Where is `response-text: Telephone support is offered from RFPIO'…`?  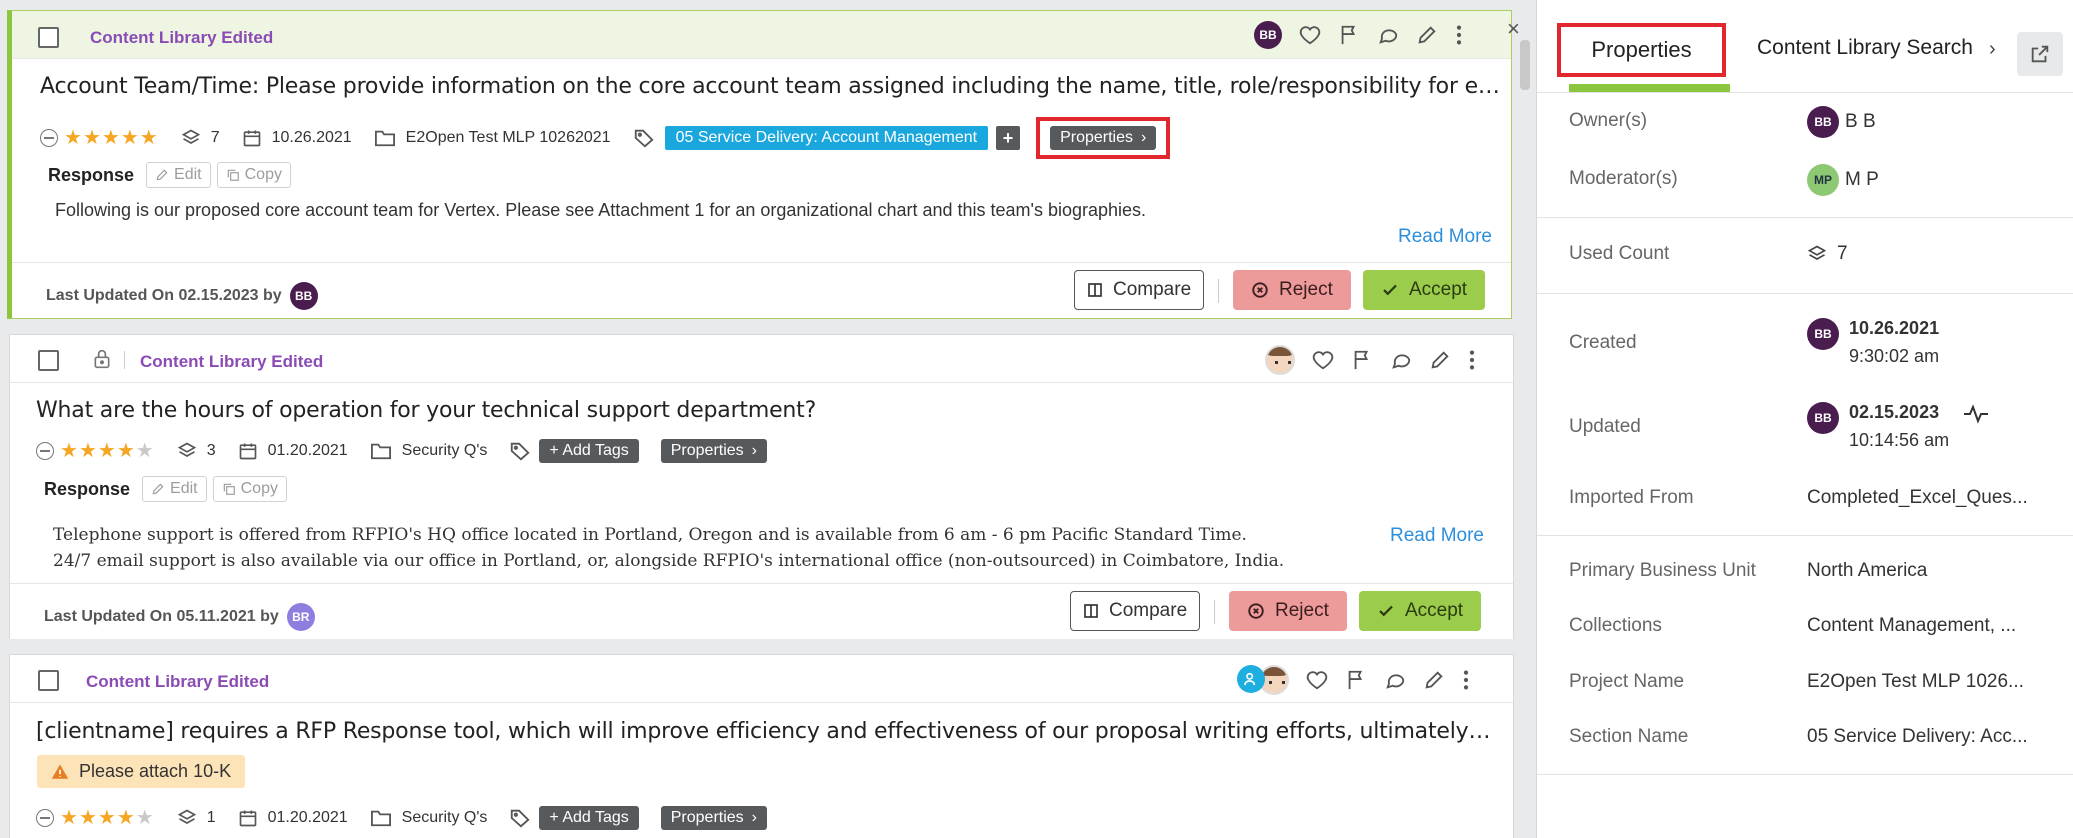
response-text: Telephone support is offered from RFPIO'… is located at coordinates (668, 548).